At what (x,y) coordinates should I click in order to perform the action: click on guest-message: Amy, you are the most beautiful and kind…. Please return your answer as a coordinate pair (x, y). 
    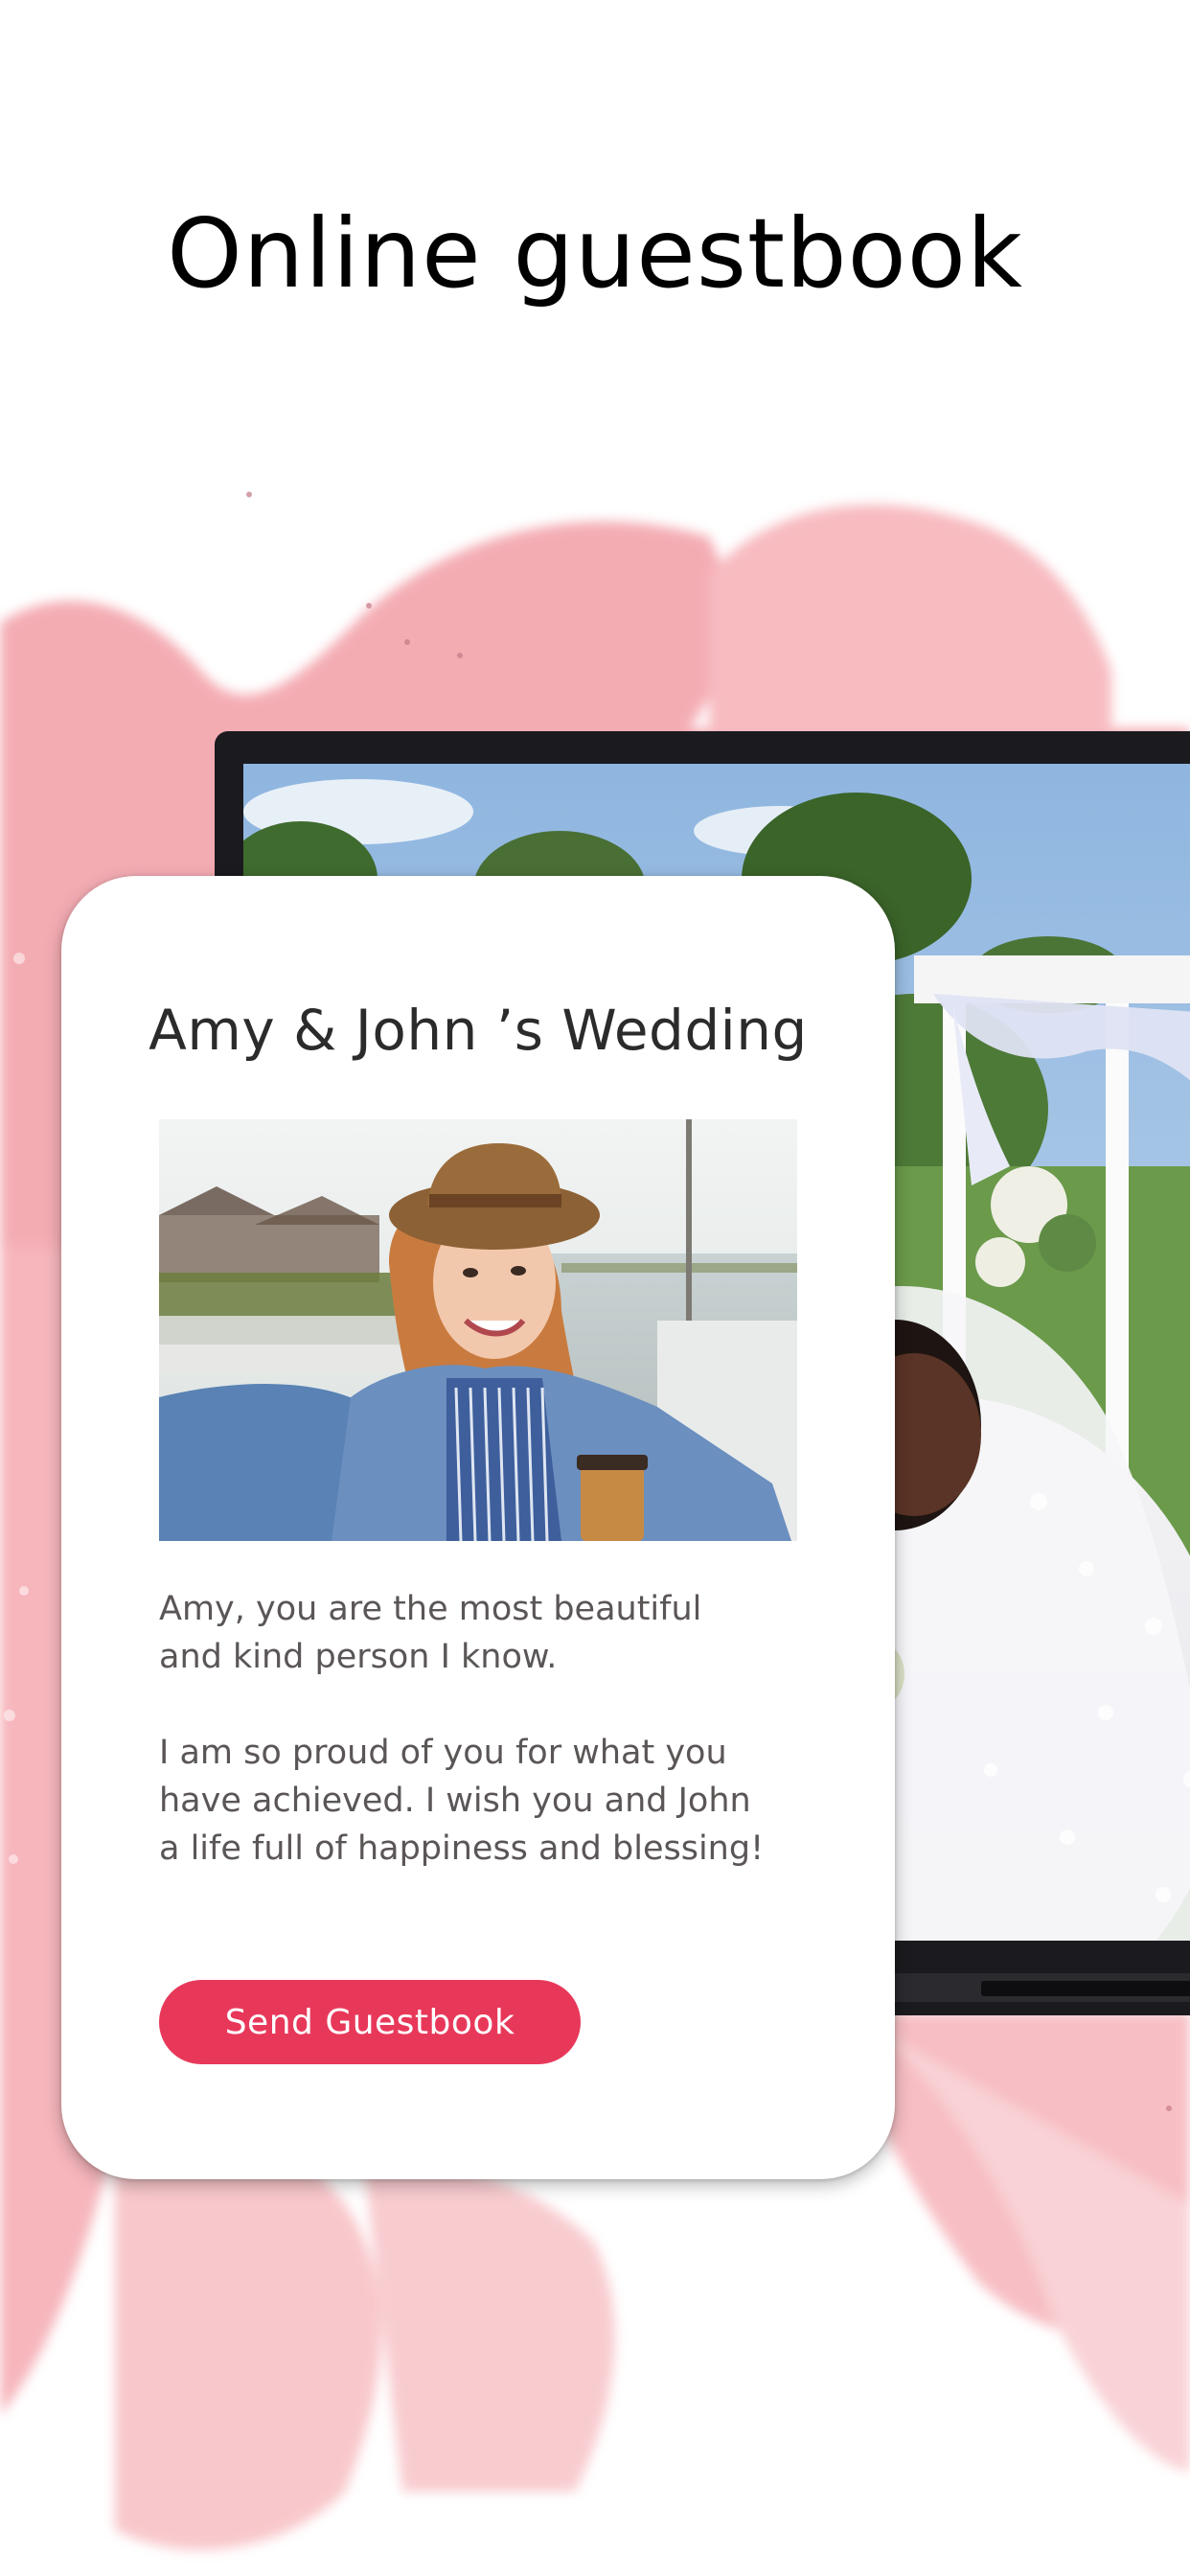
    Looking at the image, I should click on (466, 1729).